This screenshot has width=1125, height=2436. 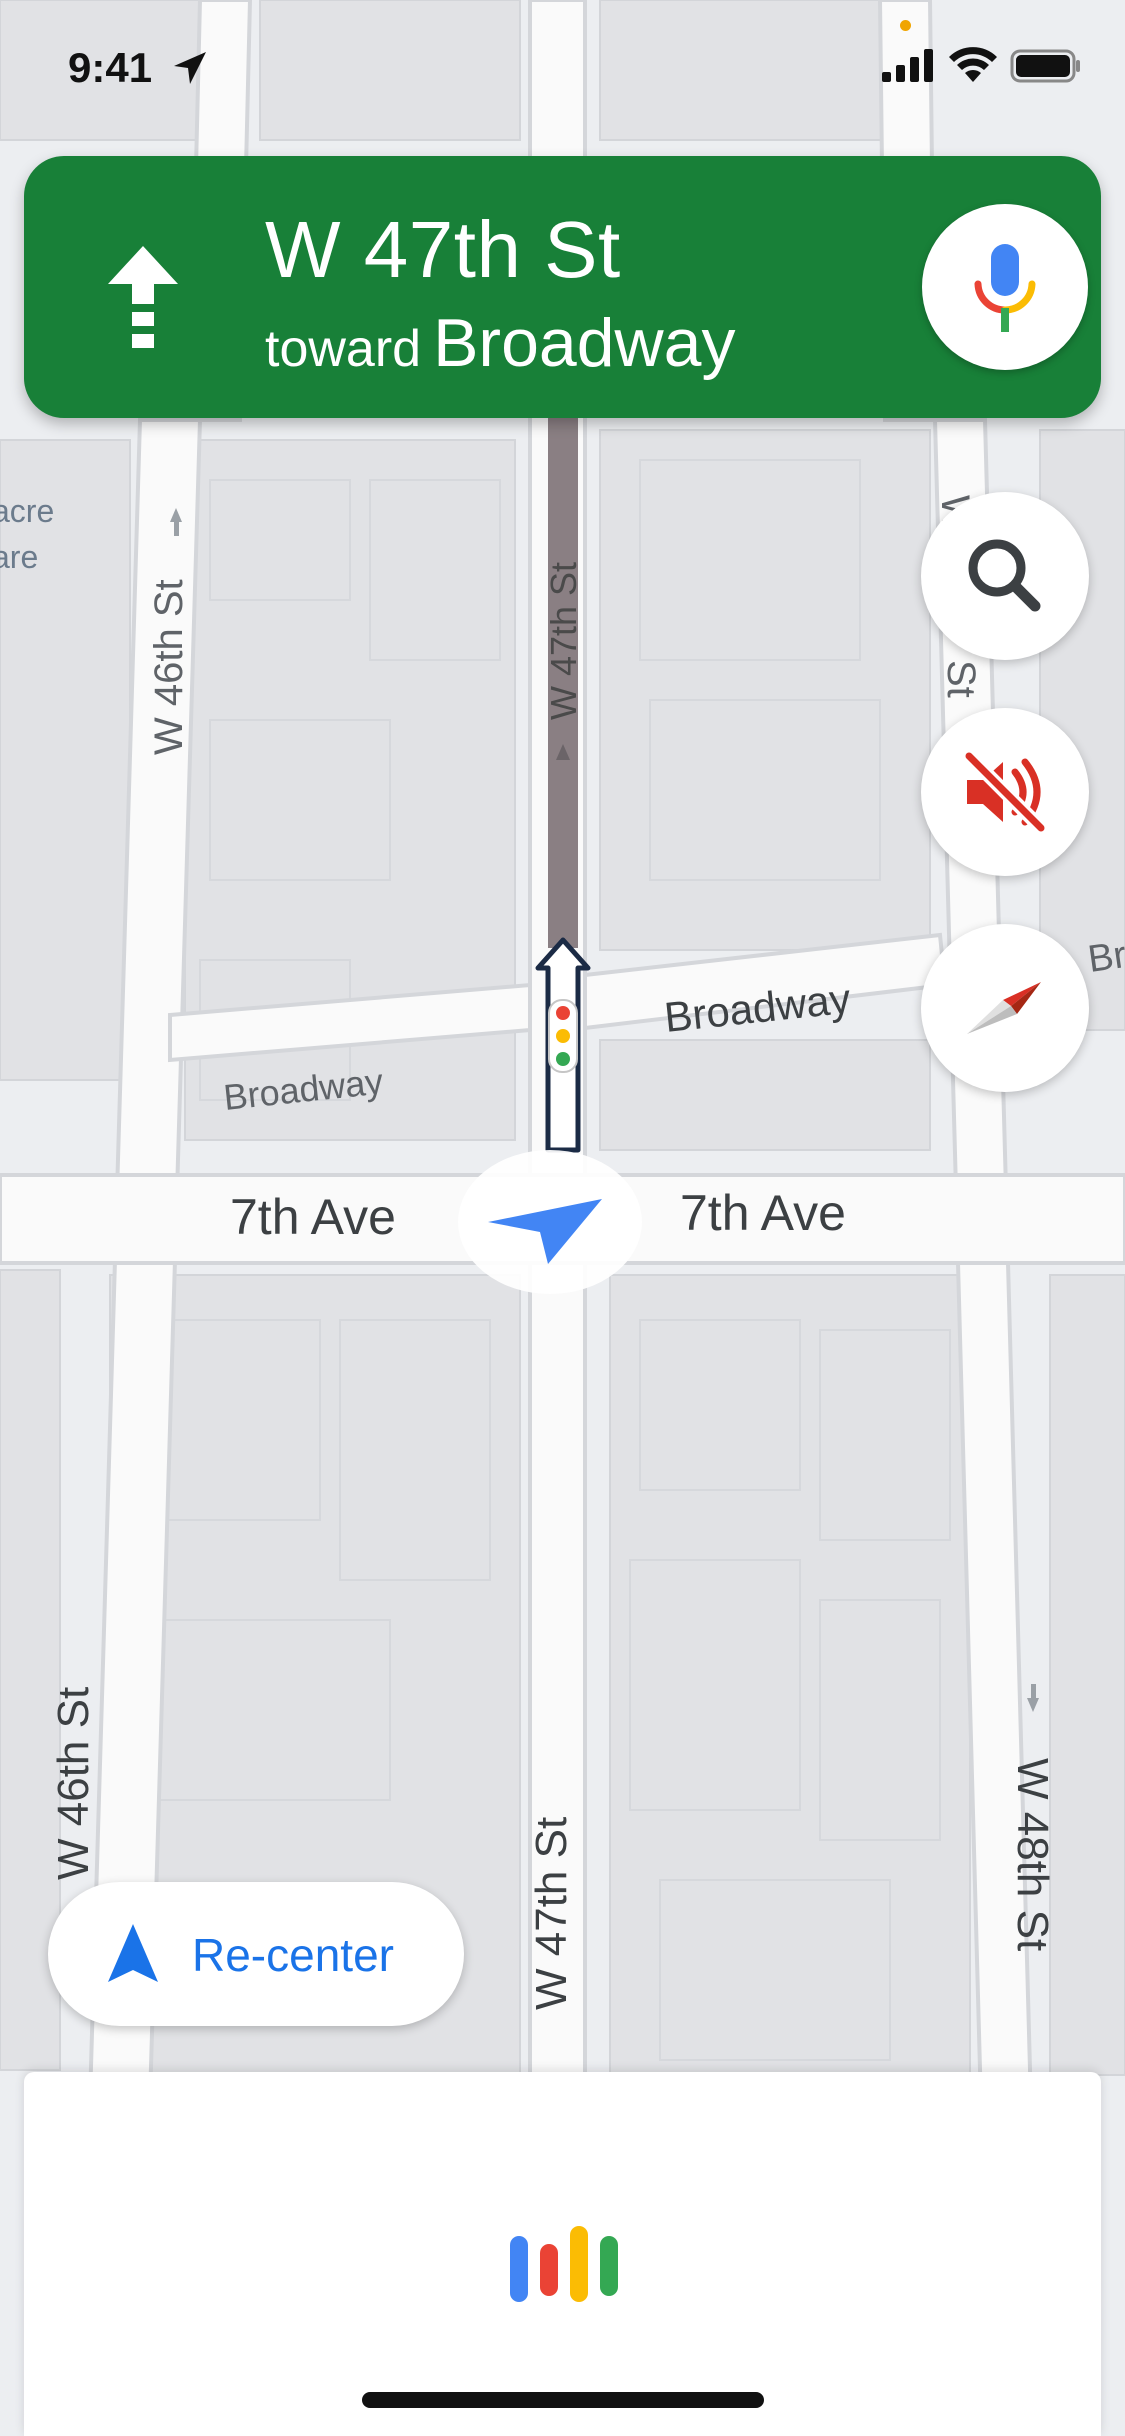 I want to click on status-bar: 9:41, so click(x=562, y=70).